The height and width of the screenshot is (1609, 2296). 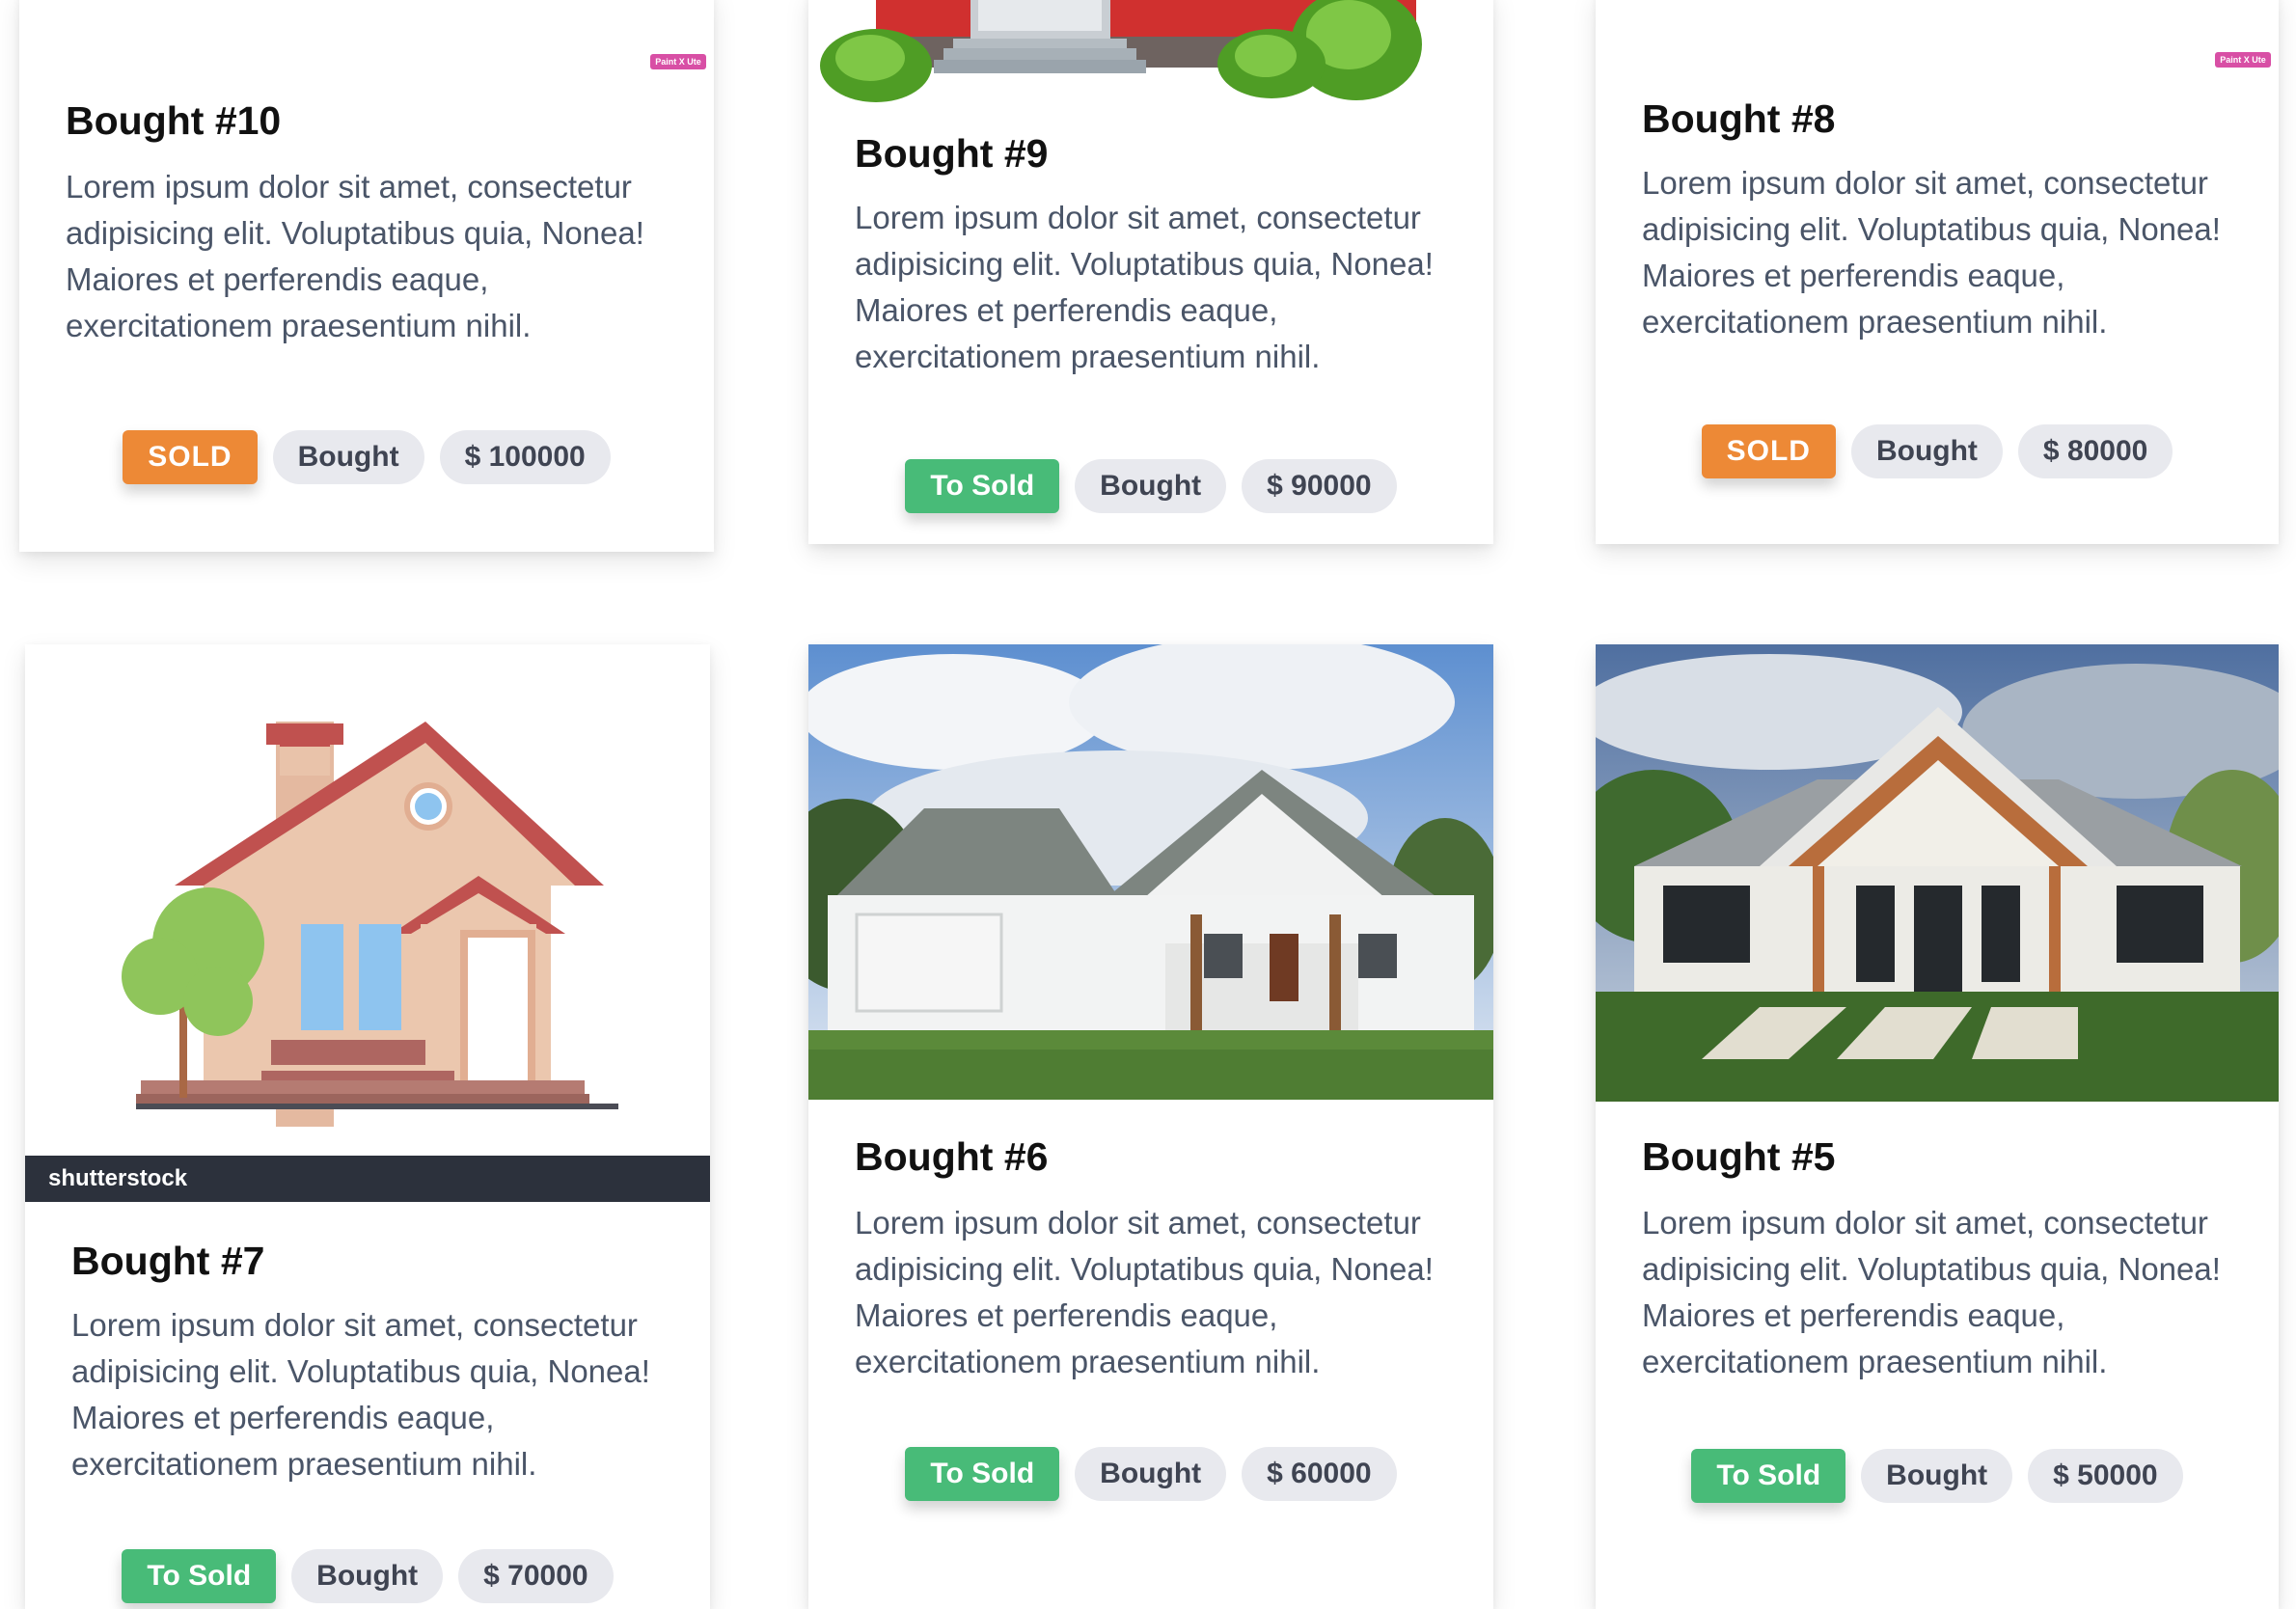 What do you see at coordinates (174, 120) in the screenshot?
I see `card-title: Bought #10` at bounding box center [174, 120].